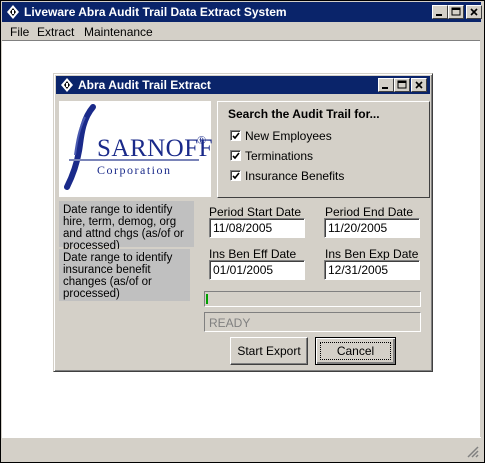 This screenshot has width=485, height=463. What do you see at coordinates (202, 140) in the screenshot?
I see `logo-registered: ®` at bounding box center [202, 140].